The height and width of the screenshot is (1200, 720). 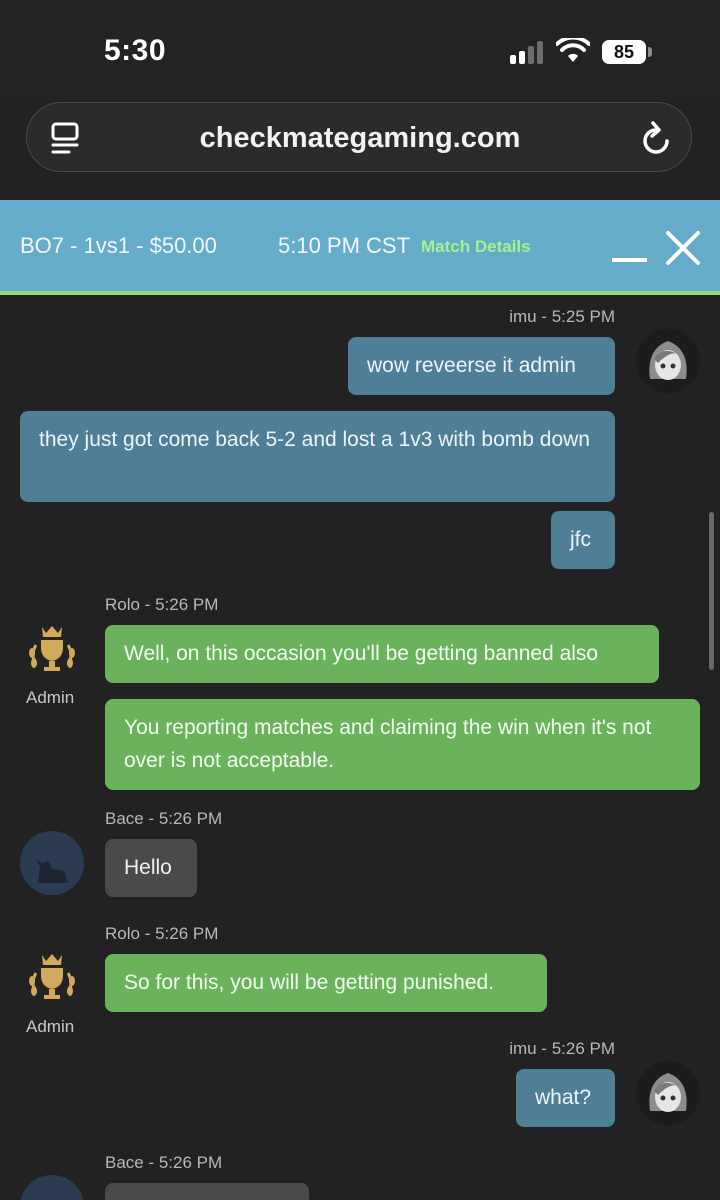 What do you see at coordinates (481, 366) in the screenshot?
I see `chat-bubble: wow reveerse it admin` at bounding box center [481, 366].